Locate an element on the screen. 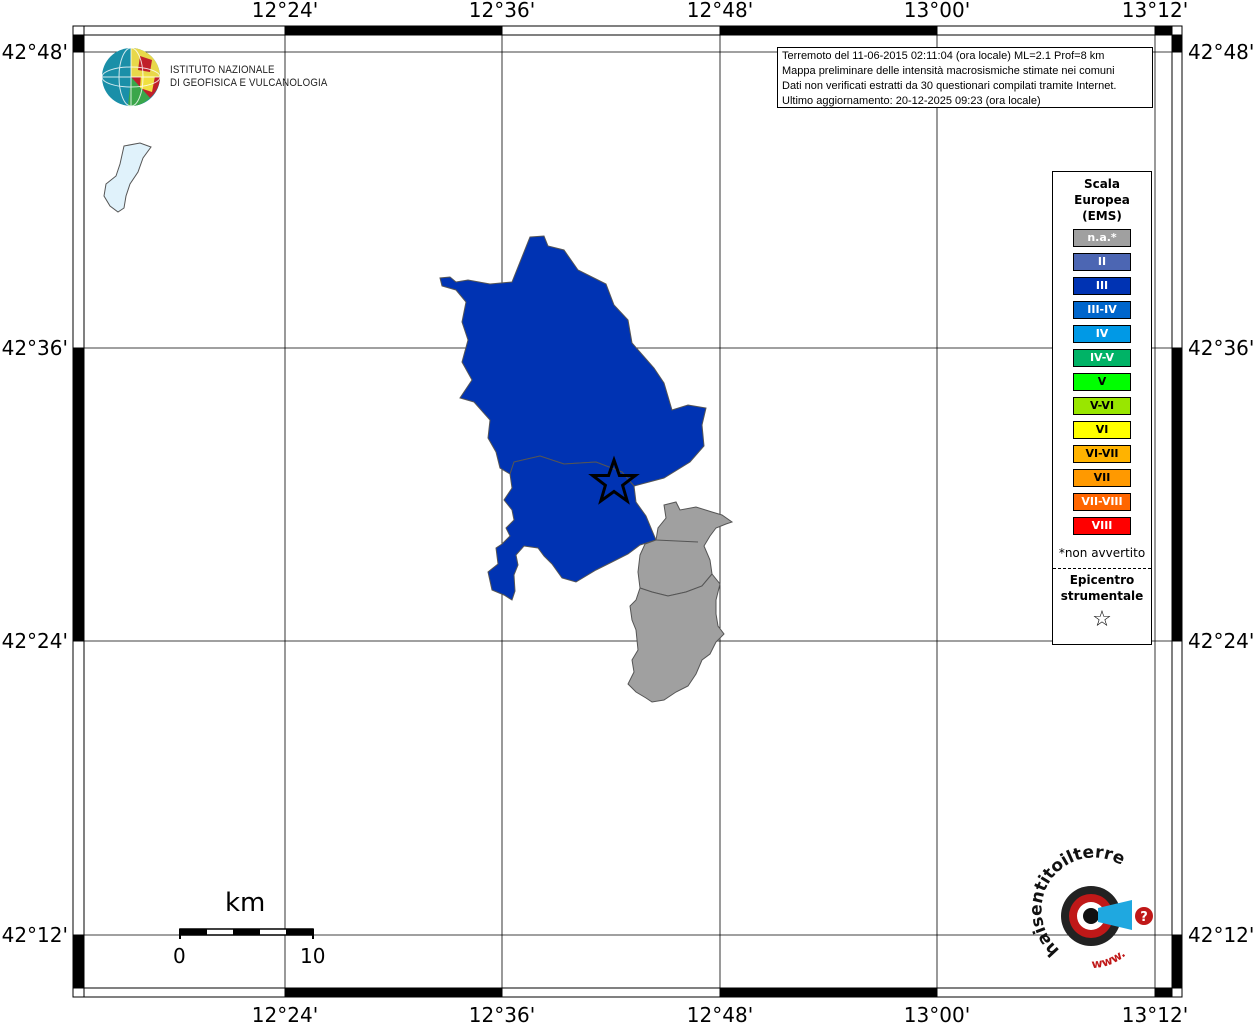 The height and width of the screenshot is (1024, 1254). ingv-logo-globe-icon is located at coordinates (131, 77).